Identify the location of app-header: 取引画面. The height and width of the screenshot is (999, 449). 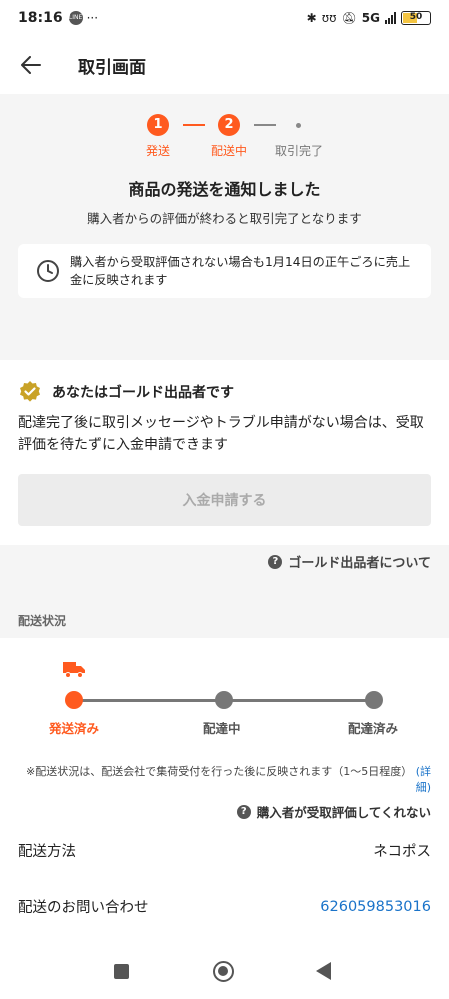
(224, 65).